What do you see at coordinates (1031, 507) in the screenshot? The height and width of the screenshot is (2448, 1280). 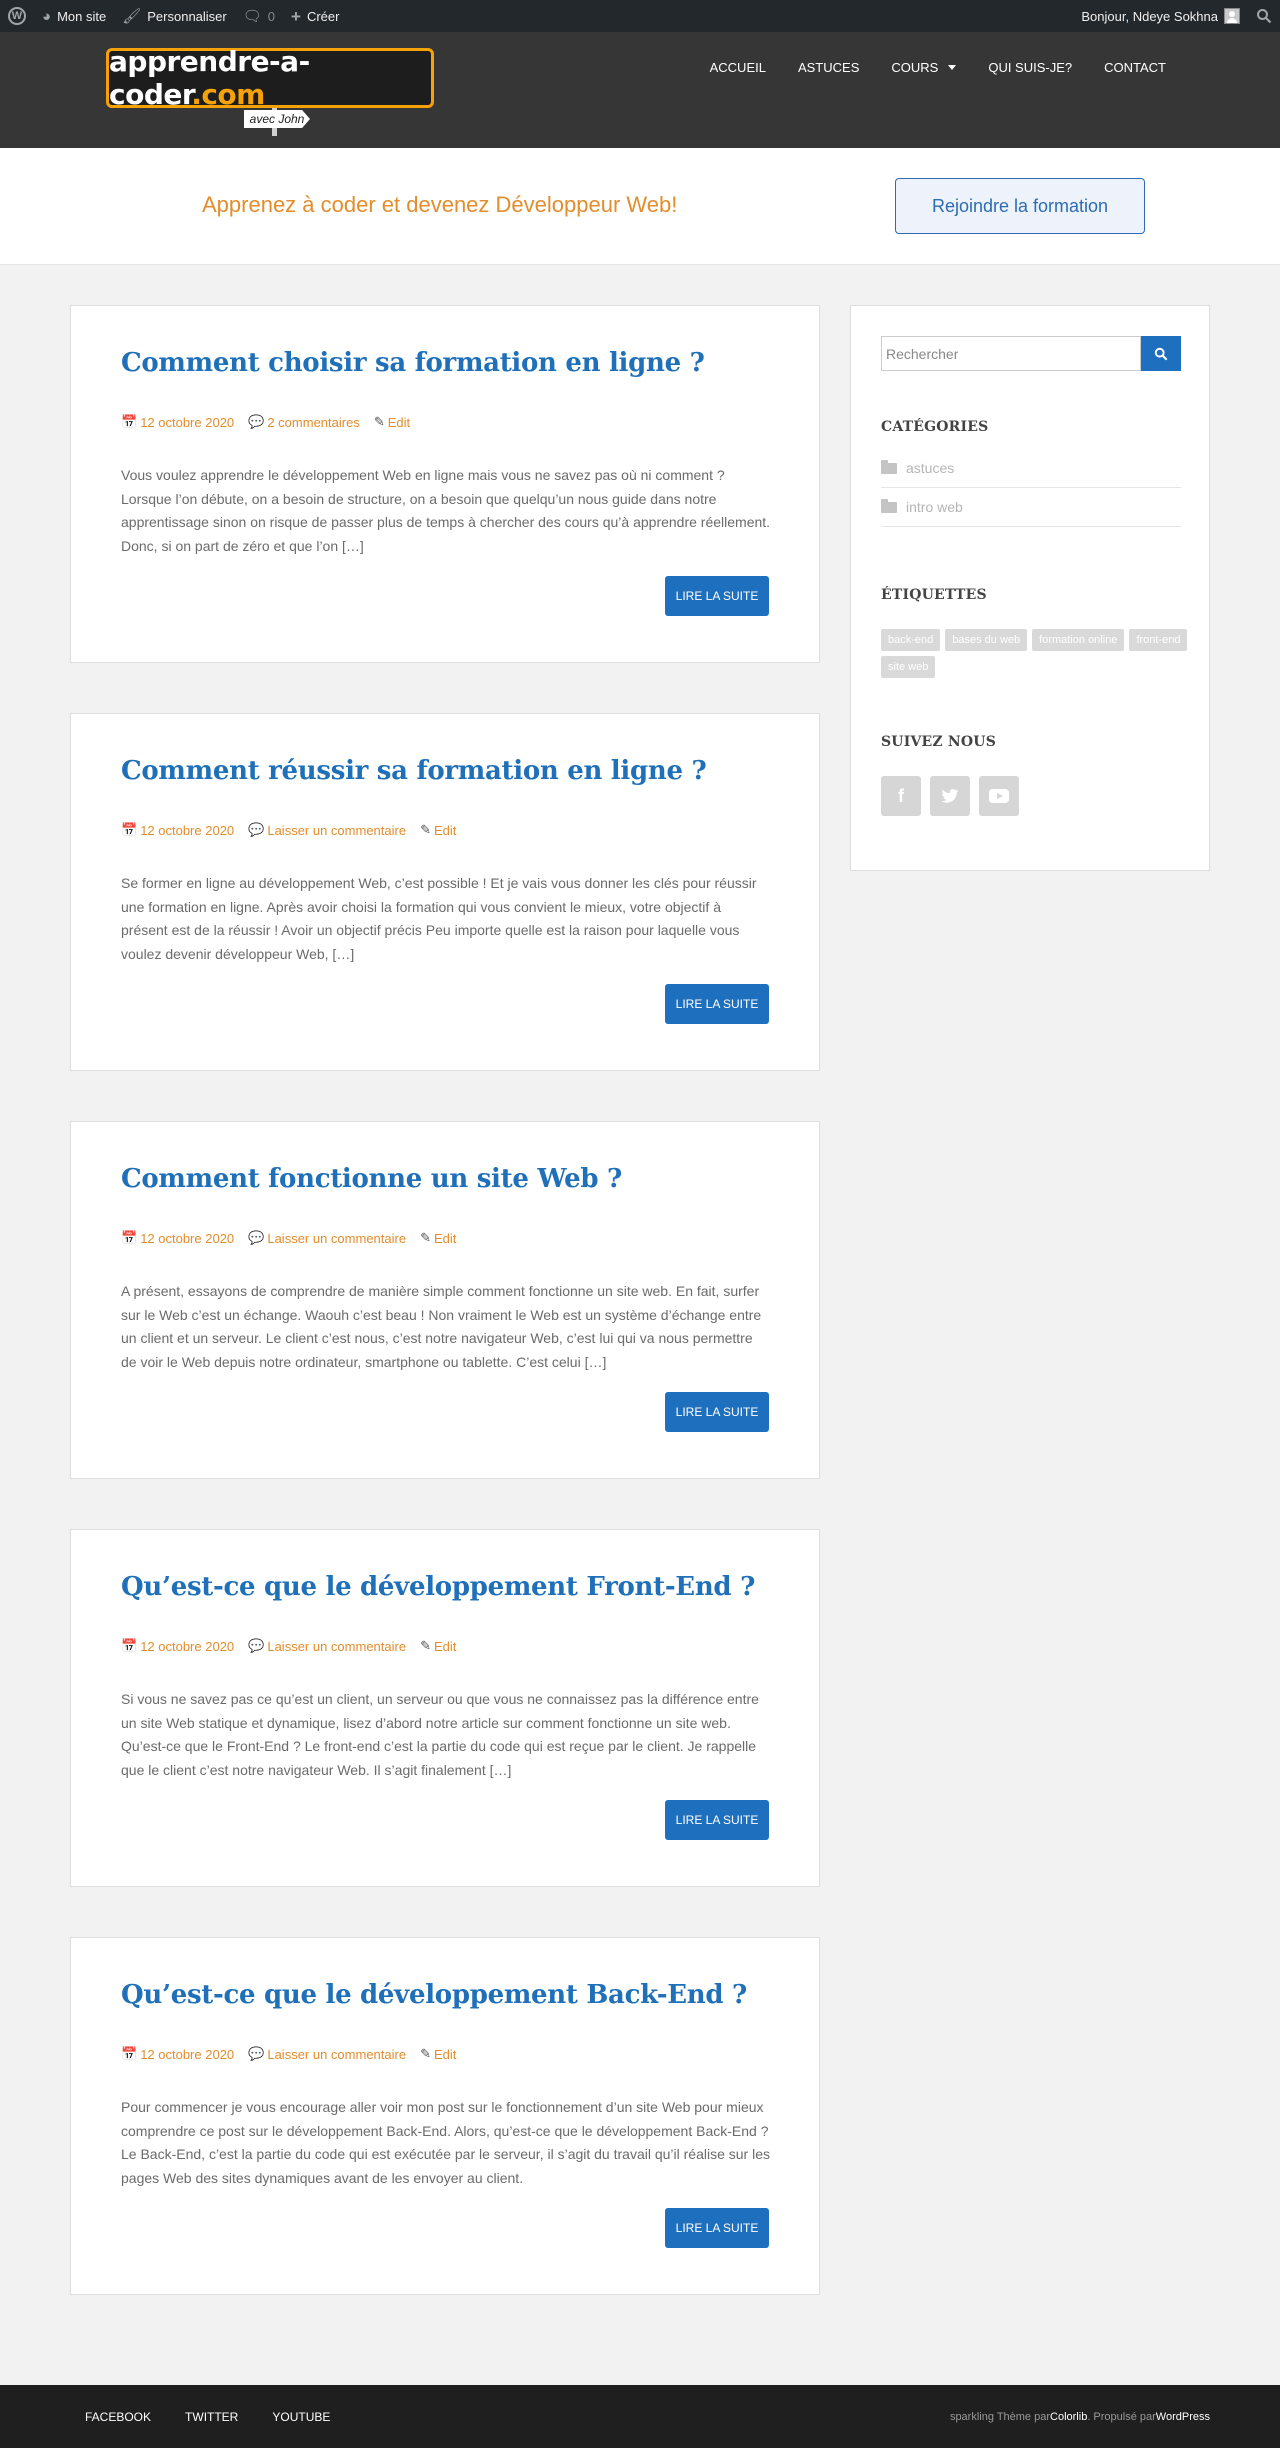 I see `category-item-intro-web: intro web` at bounding box center [1031, 507].